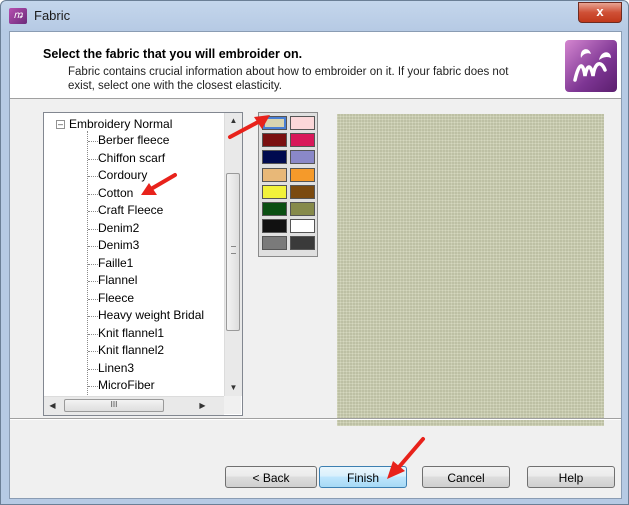 This screenshot has width=629, height=505. I want to click on tree-item: Cordoury, so click(122, 175).